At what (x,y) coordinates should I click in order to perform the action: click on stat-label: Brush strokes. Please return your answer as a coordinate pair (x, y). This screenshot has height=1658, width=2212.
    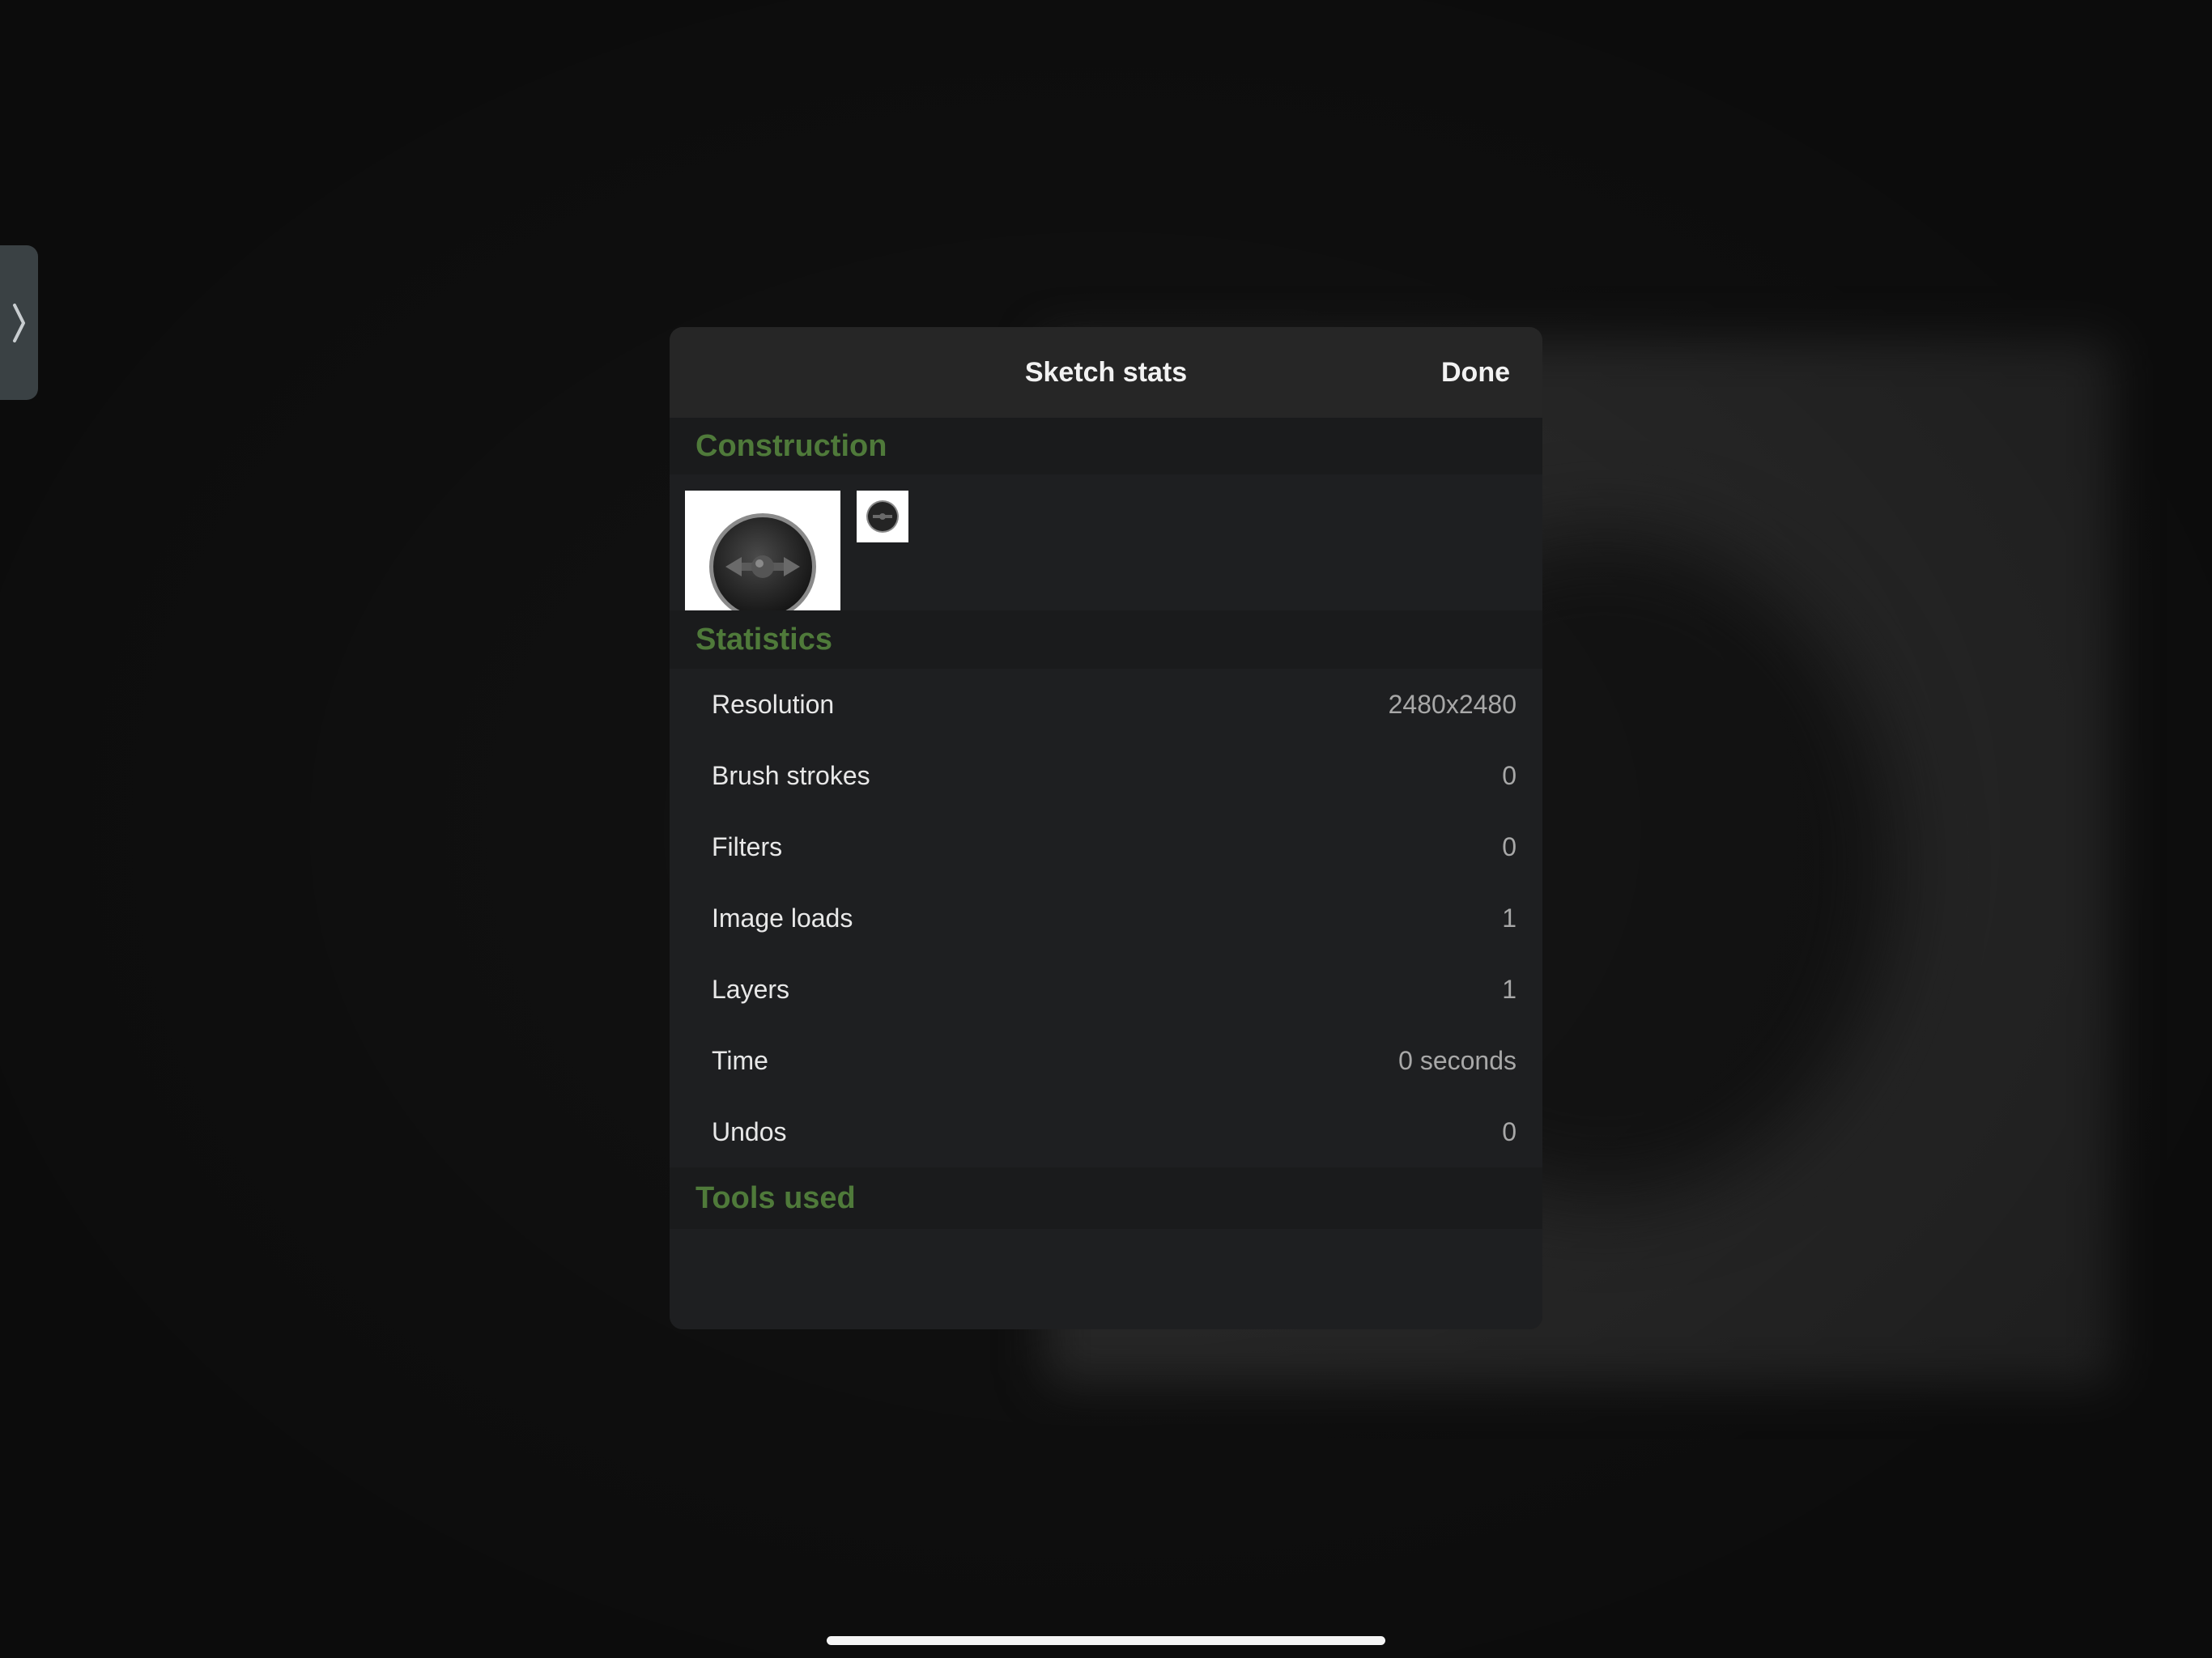
    Looking at the image, I should click on (791, 775).